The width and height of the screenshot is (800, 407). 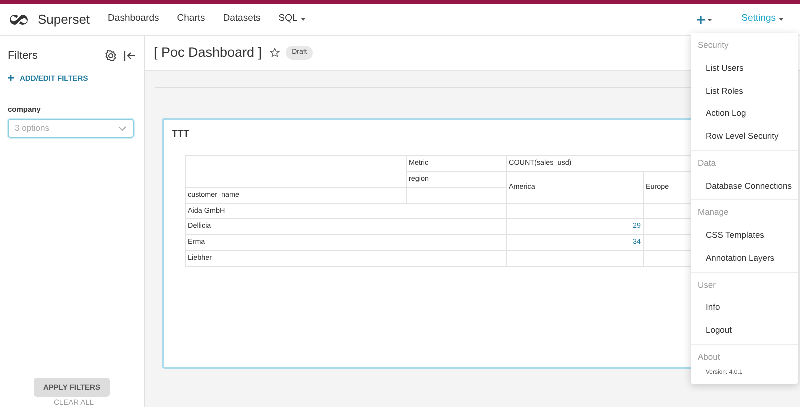 What do you see at coordinates (11, 78) in the screenshot?
I see `plus-icon` at bounding box center [11, 78].